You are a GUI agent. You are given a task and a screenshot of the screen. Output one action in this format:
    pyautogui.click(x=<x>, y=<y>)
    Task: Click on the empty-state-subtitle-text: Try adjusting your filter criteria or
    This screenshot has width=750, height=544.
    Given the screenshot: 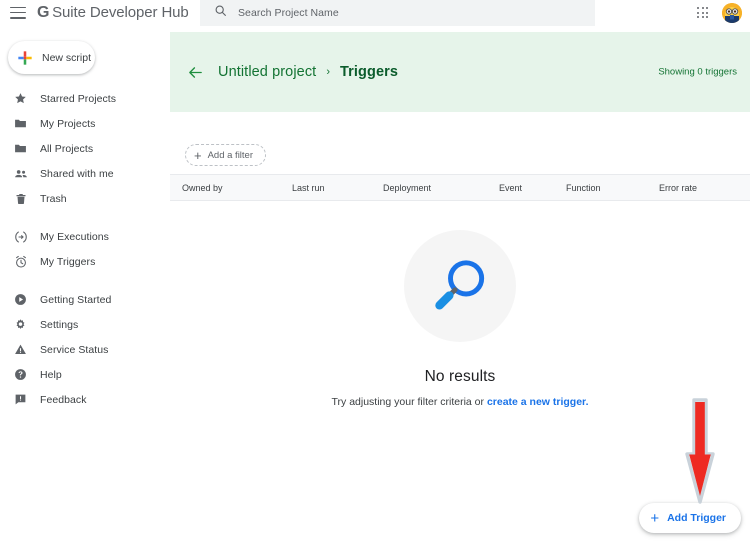 What is the action you would take?
    pyautogui.click(x=409, y=402)
    